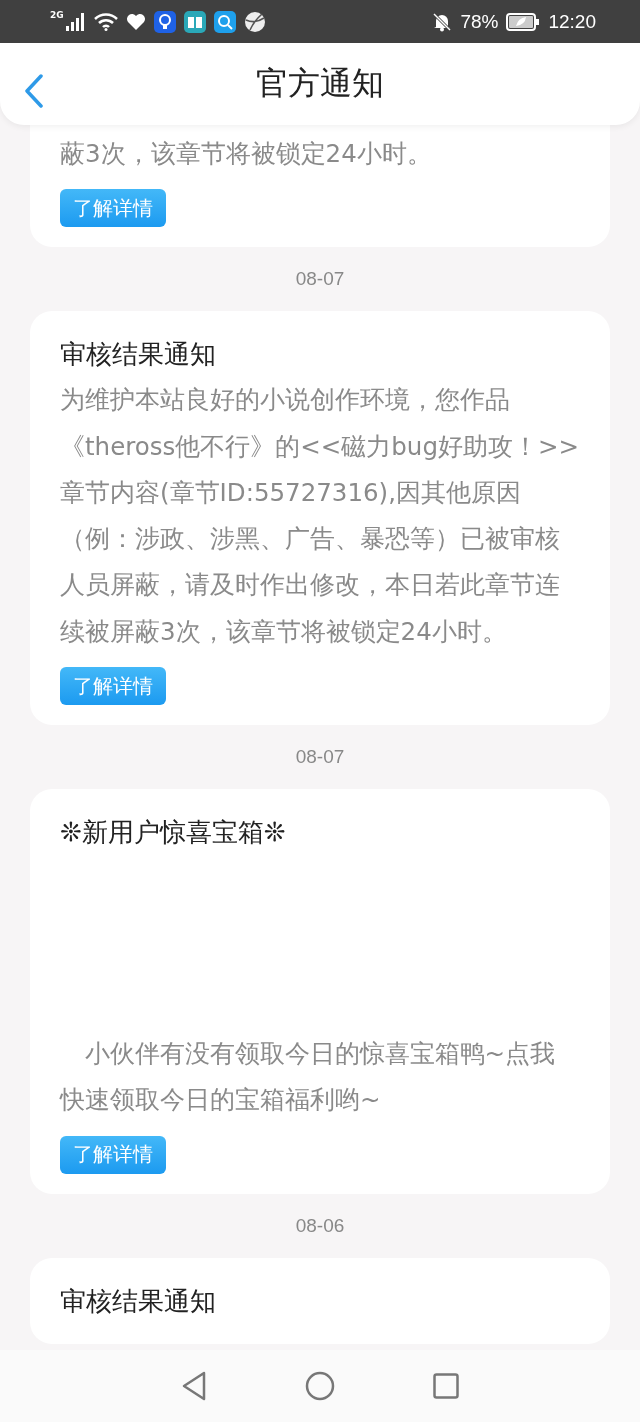 The width and height of the screenshot is (640, 1422). Describe the element at coordinates (320, 1386) in the screenshot. I see `home-nav-icon` at that location.